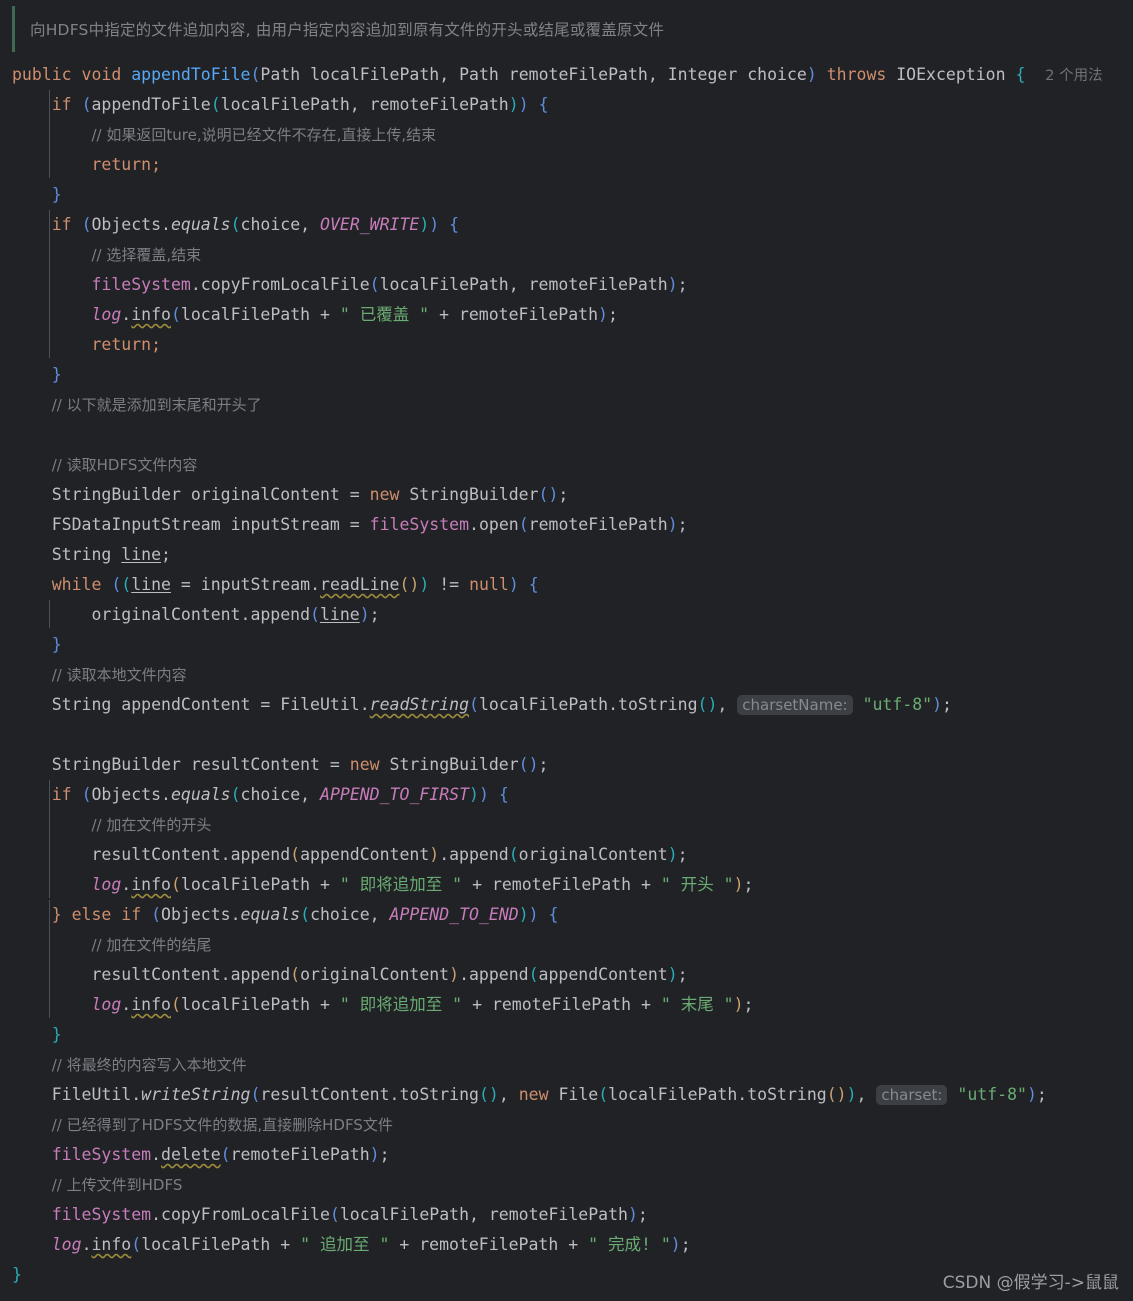  What do you see at coordinates (285, 524) in the screenshot?
I see `variable: inputStream` at bounding box center [285, 524].